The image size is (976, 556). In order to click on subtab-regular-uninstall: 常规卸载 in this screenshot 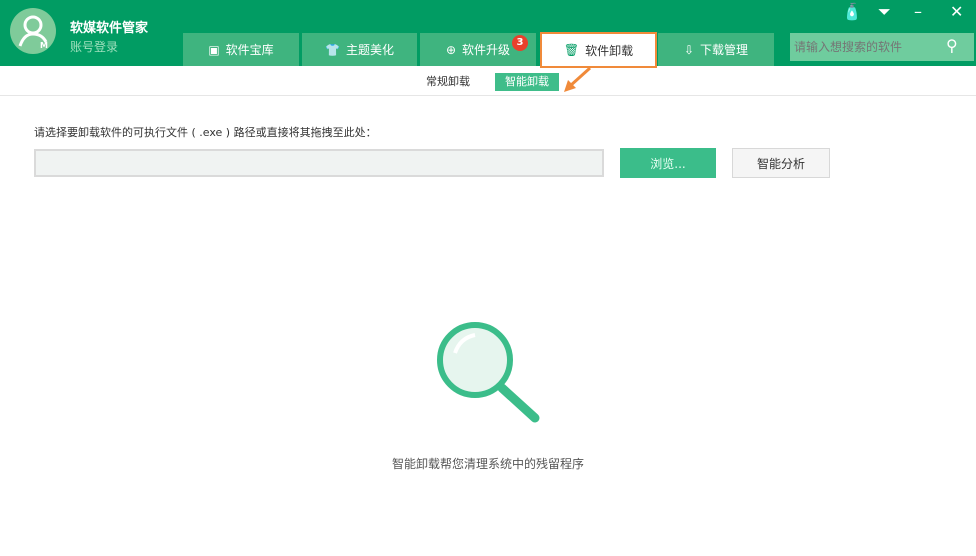, I will do `click(448, 82)`.